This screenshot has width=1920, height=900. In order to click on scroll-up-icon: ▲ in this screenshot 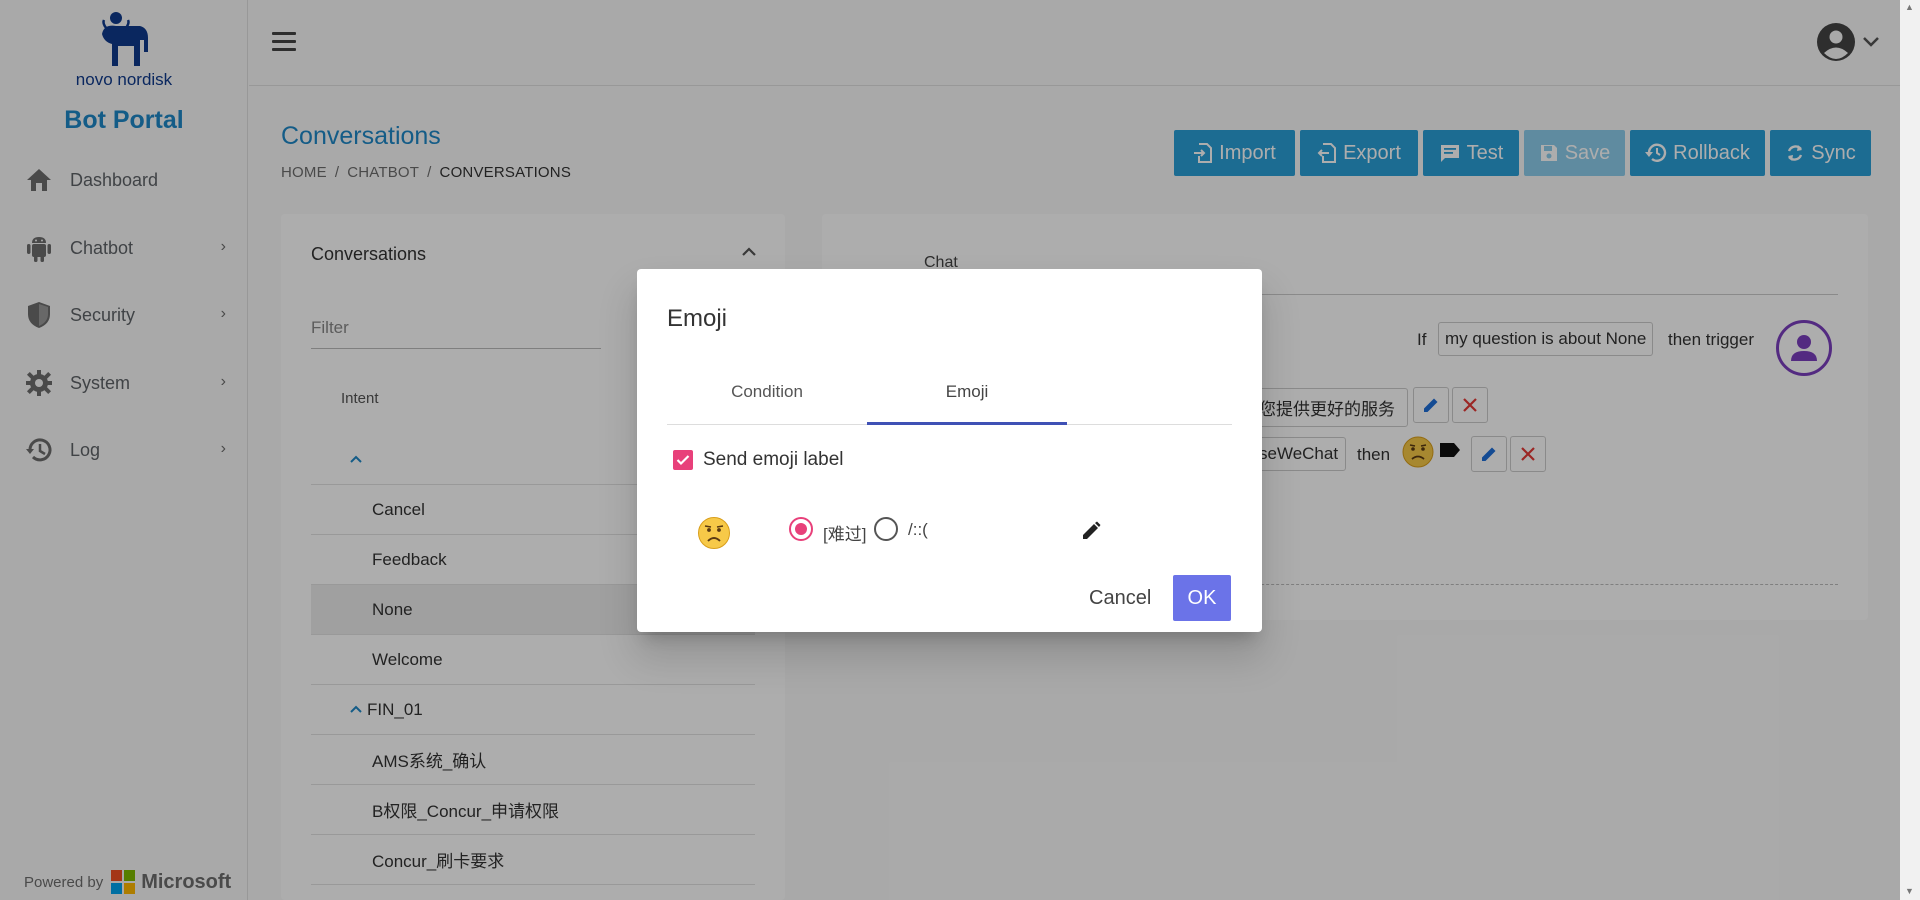, I will do `click(1909, 7)`.